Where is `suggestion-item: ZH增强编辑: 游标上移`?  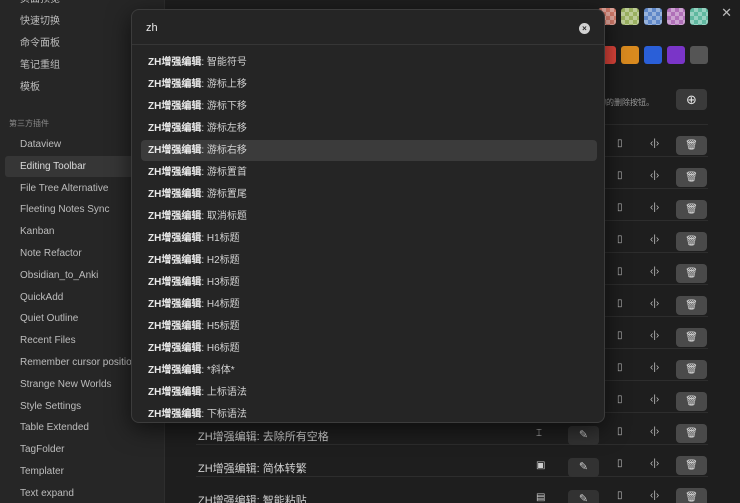 suggestion-item: ZH增强编辑: 游标上移 is located at coordinates (369, 84).